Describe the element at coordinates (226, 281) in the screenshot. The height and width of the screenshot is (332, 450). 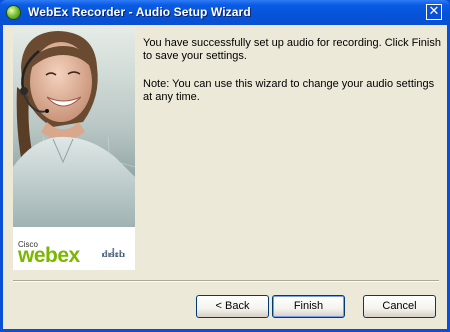
I see `button-separator` at that location.